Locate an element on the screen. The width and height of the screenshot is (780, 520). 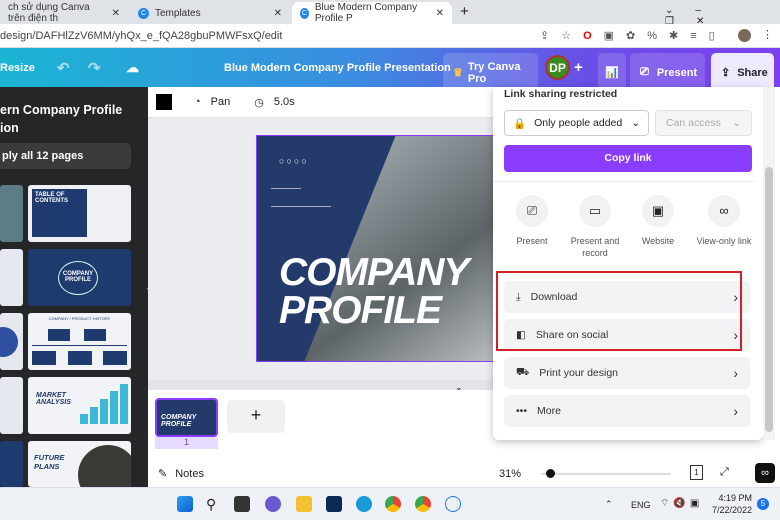
file-explorer-icon is located at coordinates (304, 504).